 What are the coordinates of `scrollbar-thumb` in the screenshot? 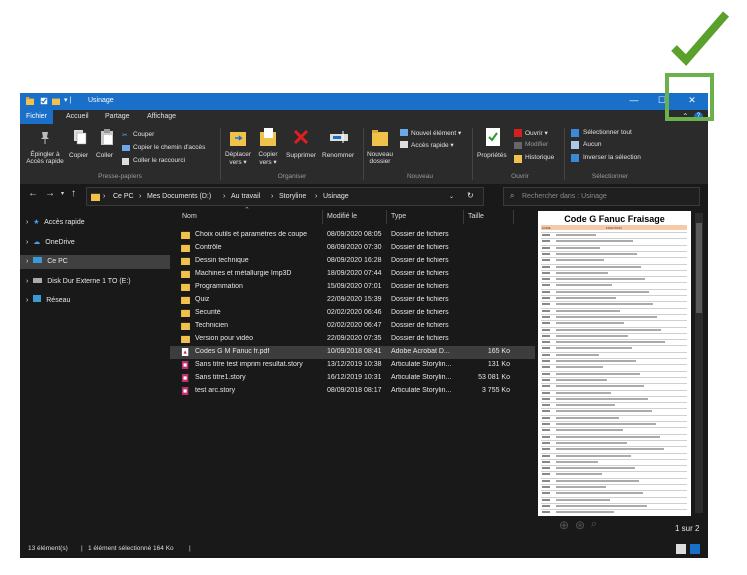 It's located at (699, 268).